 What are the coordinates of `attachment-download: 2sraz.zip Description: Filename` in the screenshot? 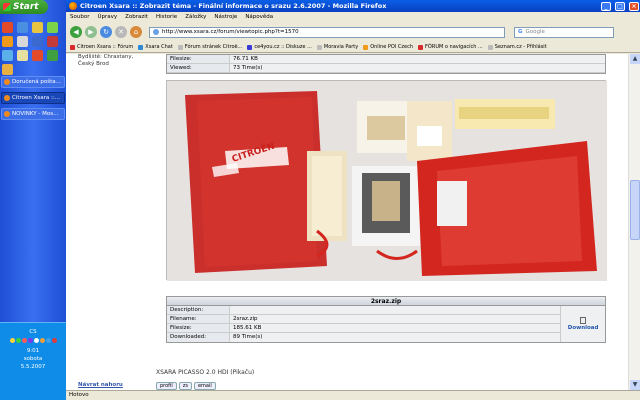 It's located at (386, 319).